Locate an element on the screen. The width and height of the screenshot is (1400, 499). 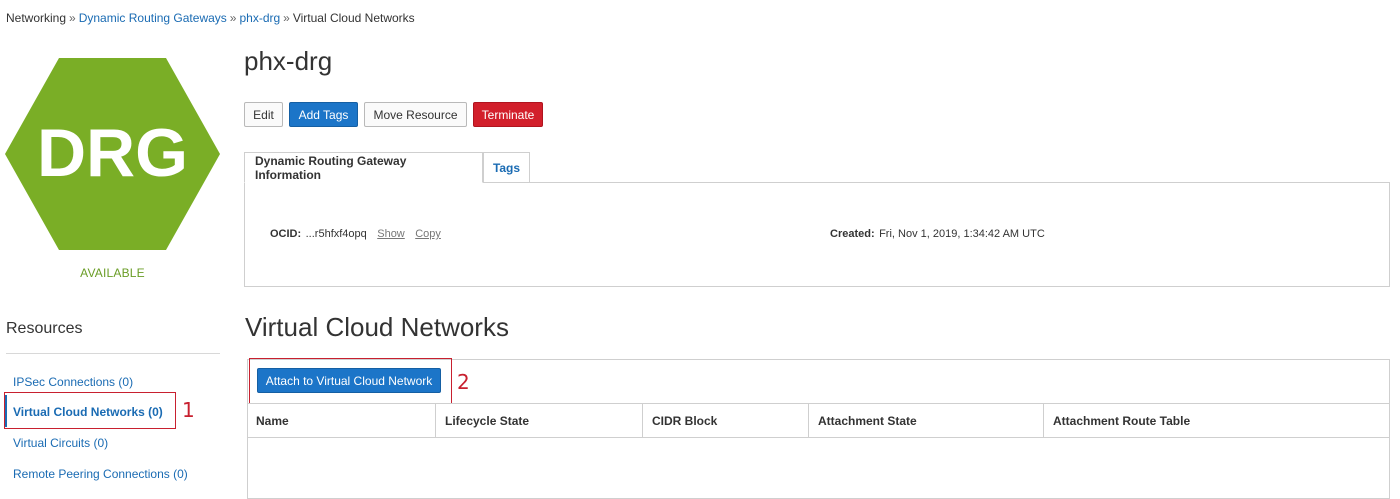
annotation-number-1: 1 is located at coordinates (188, 410).